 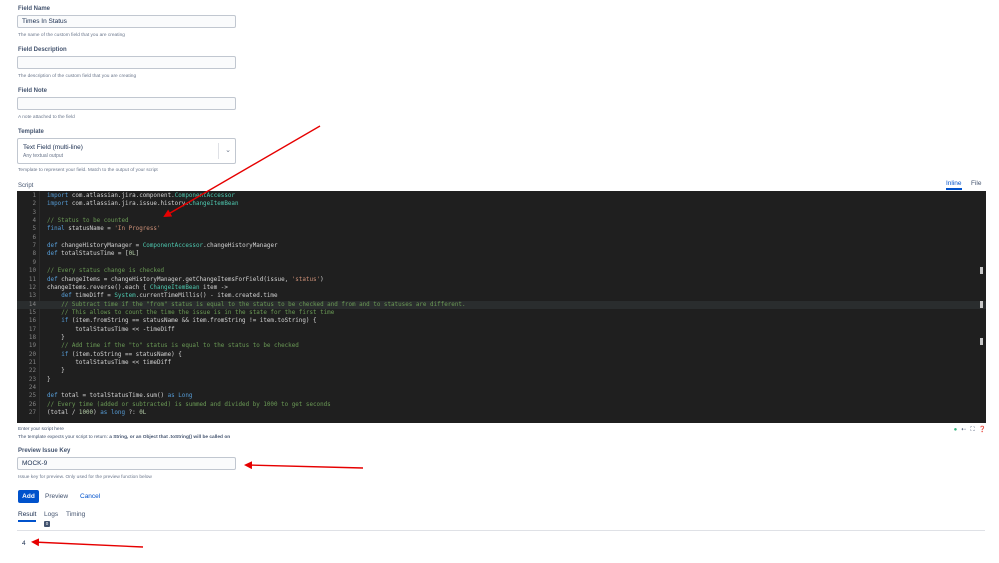 What do you see at coordinates (47, 524) in the screenshot?
I see `logs-count-badge: 0` at bounding box center [47, 524].